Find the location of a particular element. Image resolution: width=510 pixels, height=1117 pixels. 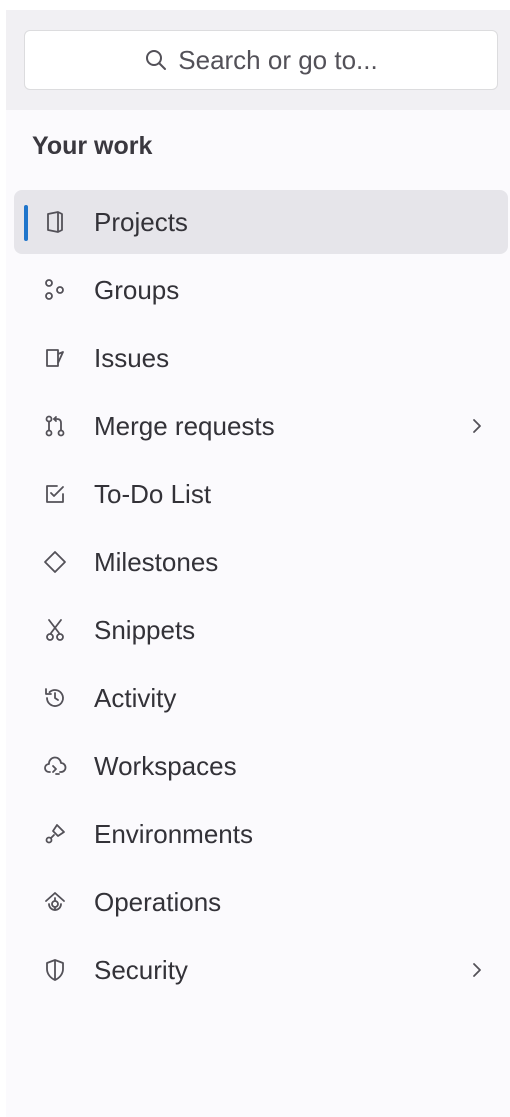

group-icon is located at coordinates (55, 290).